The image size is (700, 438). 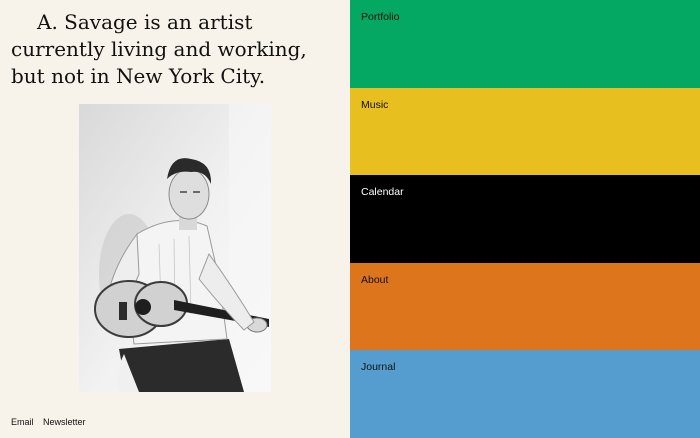 What do you see at coordinates (525, 394) in the screenshot?
I see `nav-item-journal: Journal` at bounding box center [525, 394].